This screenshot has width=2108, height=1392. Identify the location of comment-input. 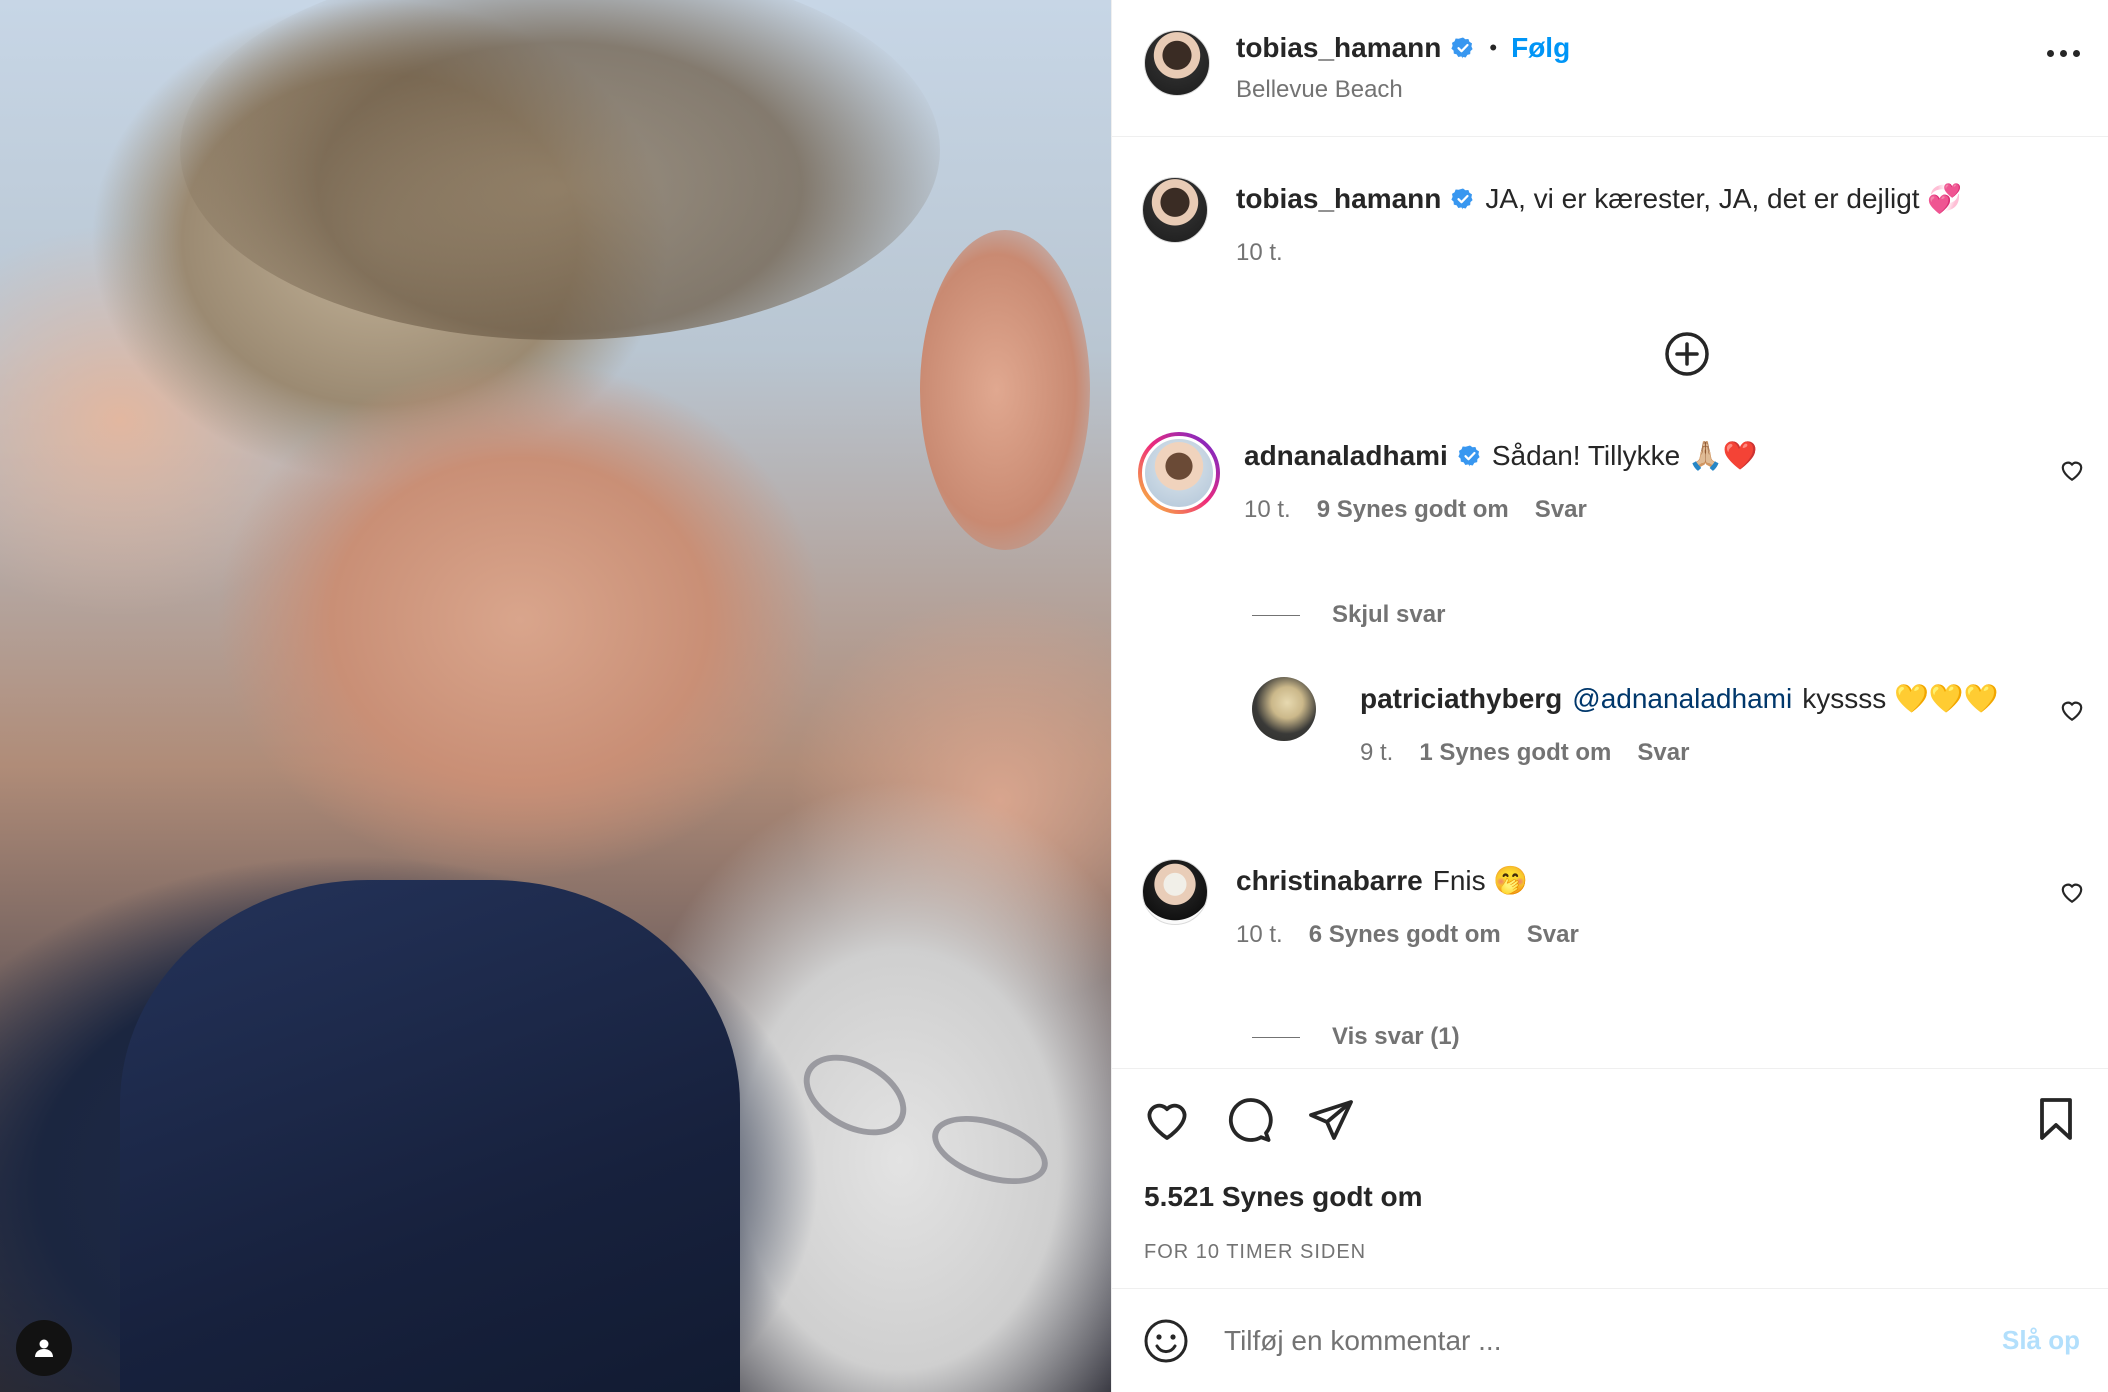
(1613, 1340).